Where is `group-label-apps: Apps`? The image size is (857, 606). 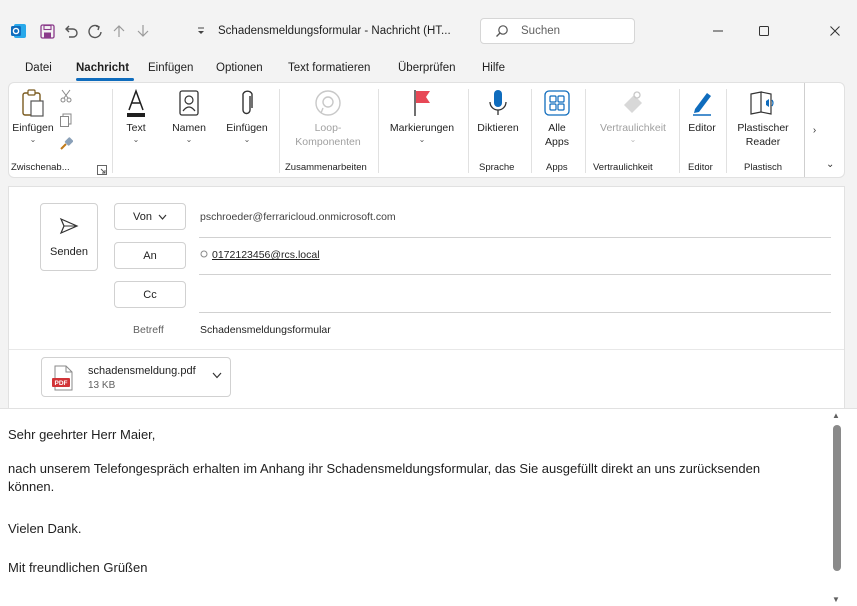
group-label-apps: Apps is located at coordinates (557, 167).